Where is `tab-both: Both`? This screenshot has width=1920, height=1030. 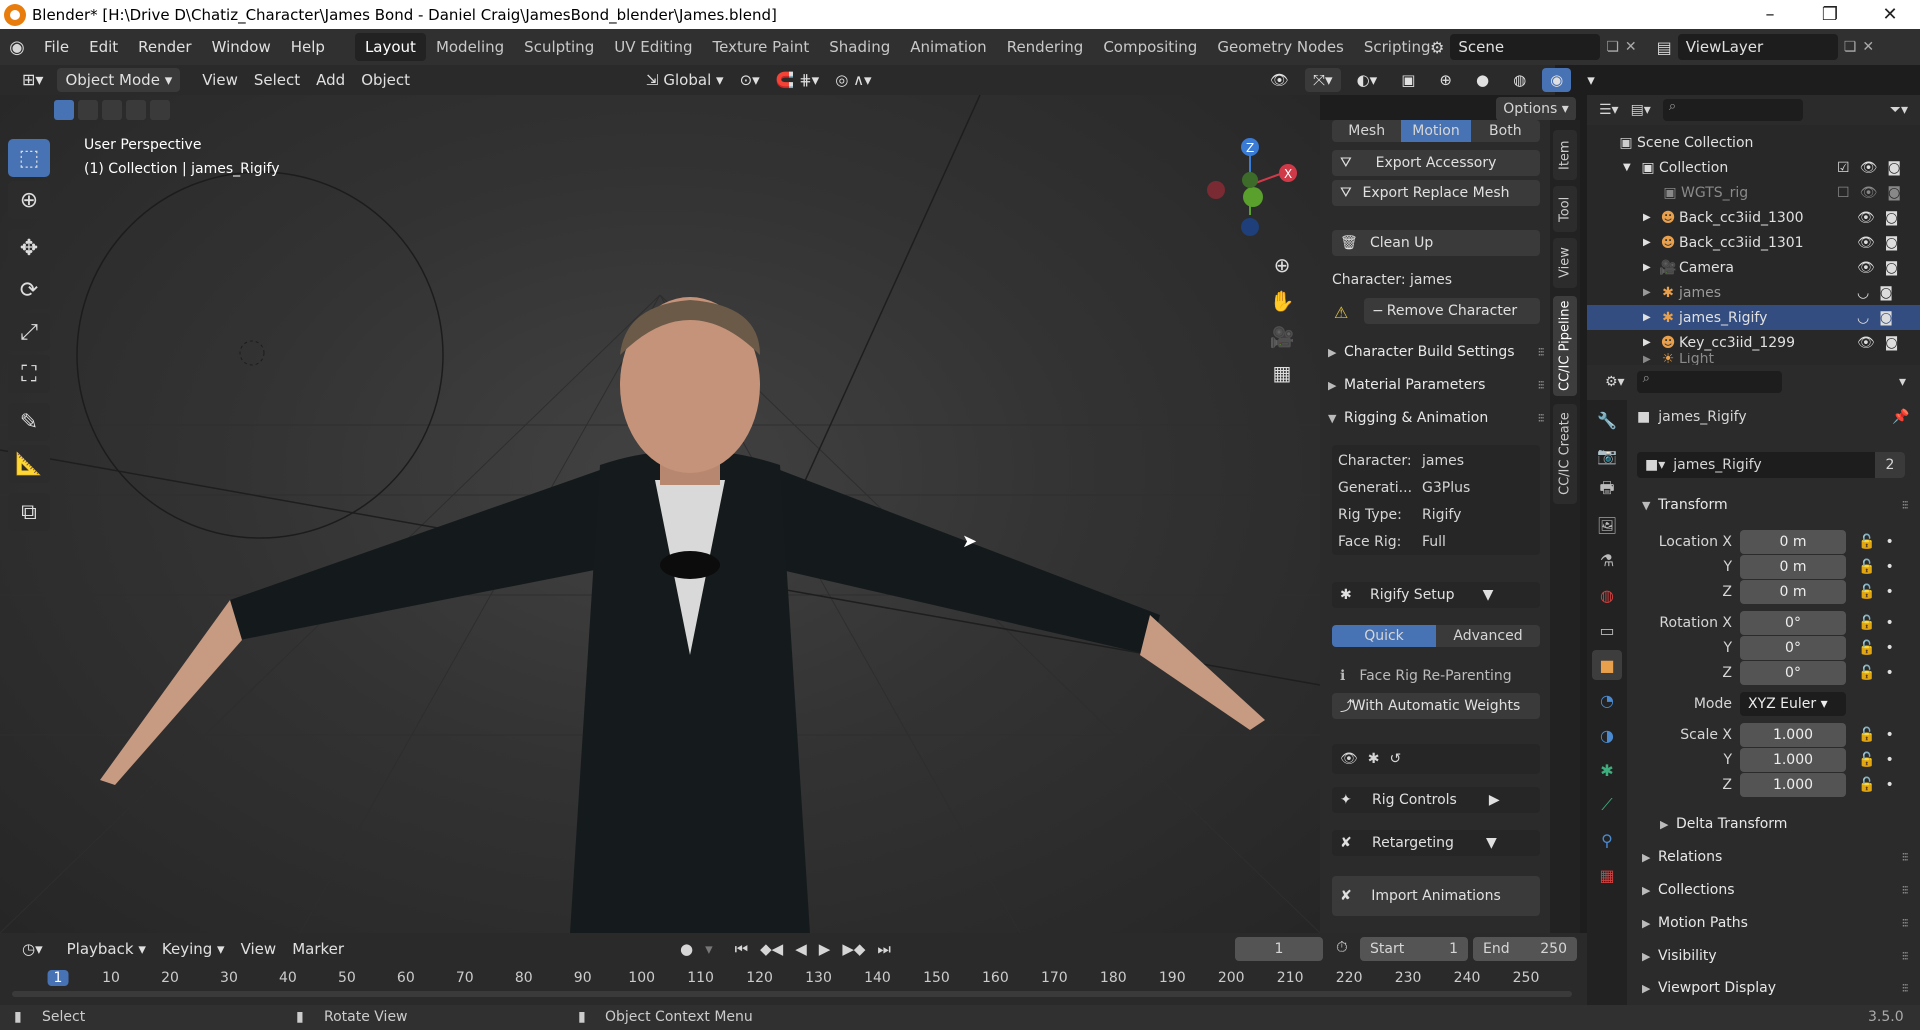 tab-both: Both is located at coordinates (1505, 131).